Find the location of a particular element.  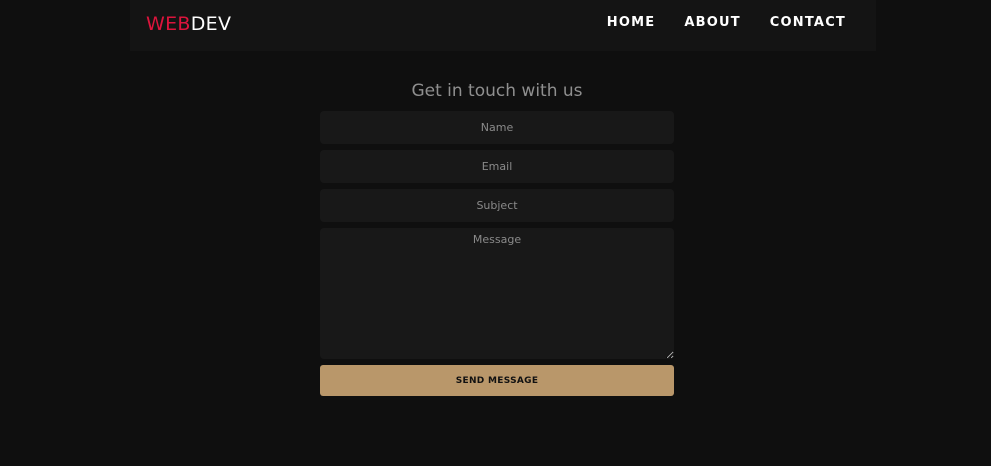

email-input is located at coordinates (497, 166).